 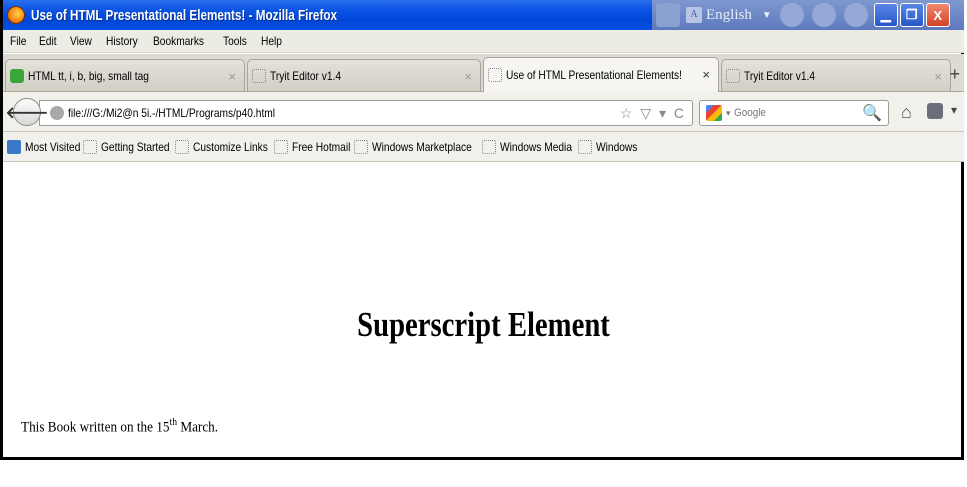 I want to click on language-selector: A English ▼, so click(x=729, y=15).